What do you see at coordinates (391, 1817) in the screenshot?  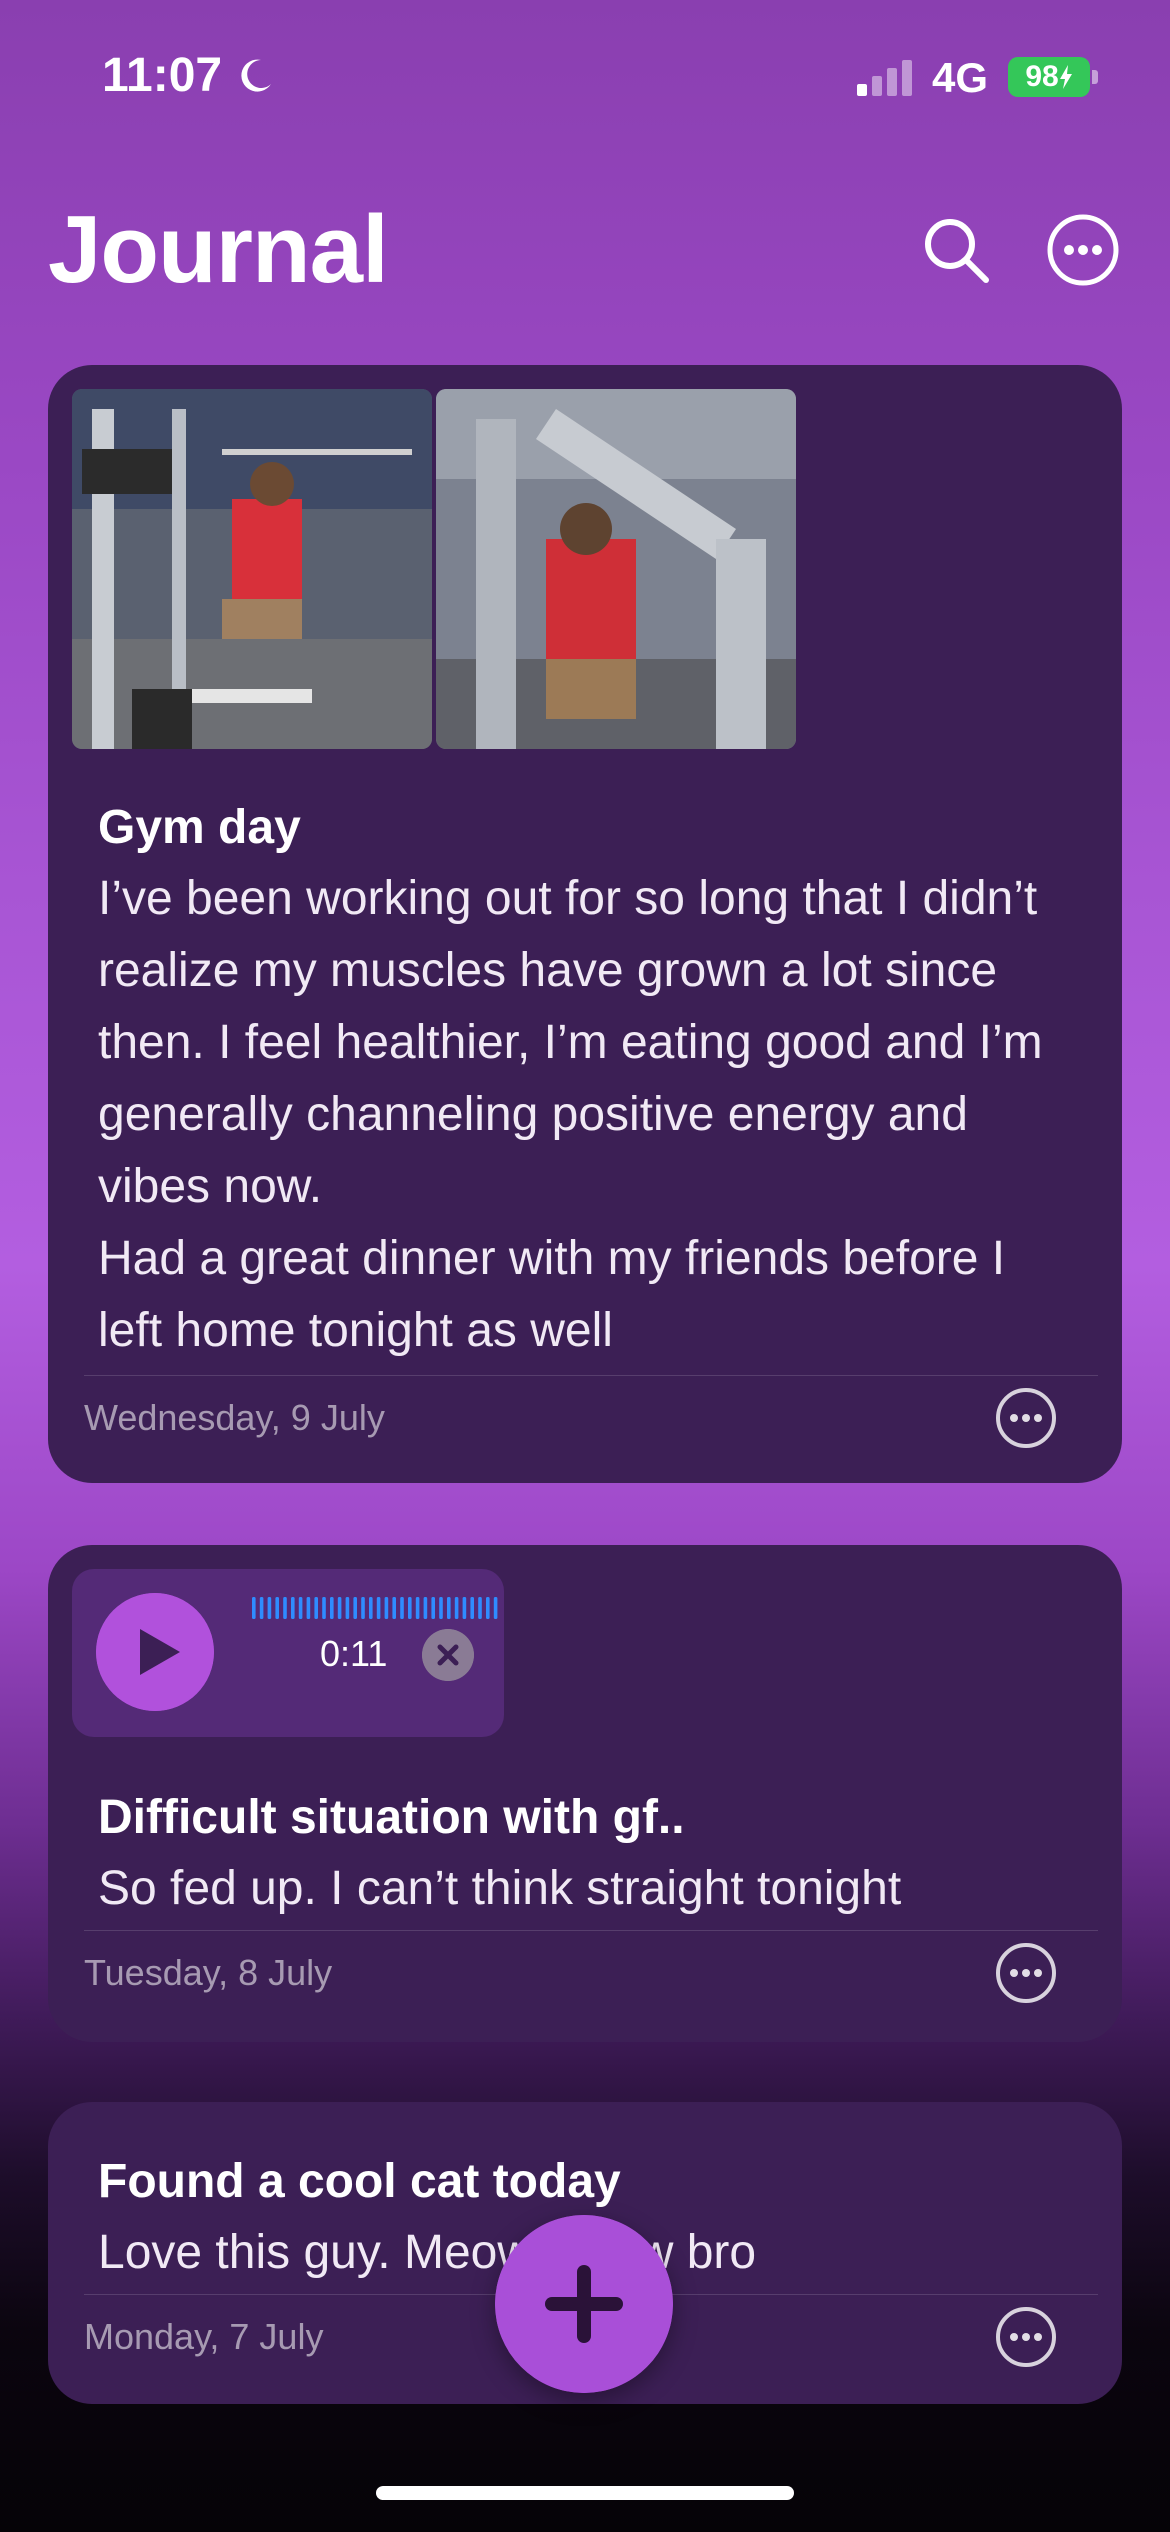 I see `entry-title: Difficult situation with gf..` at bounding box center [391, 1817].